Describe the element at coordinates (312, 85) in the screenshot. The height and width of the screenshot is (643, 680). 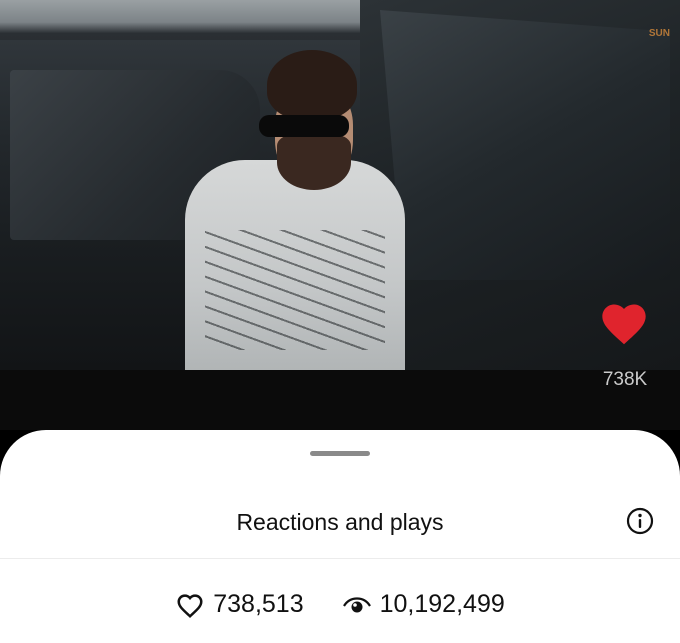
I see `hair` at that location.